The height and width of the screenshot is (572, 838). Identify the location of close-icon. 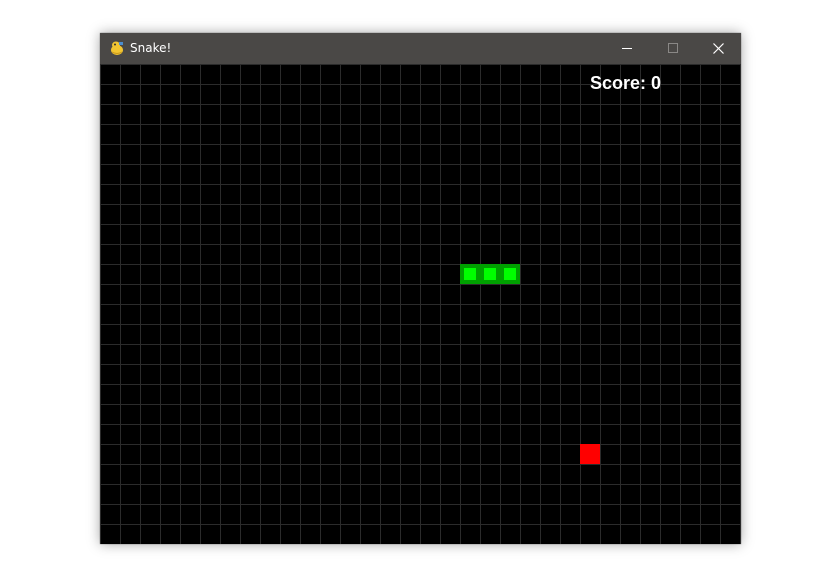
(718, 48).